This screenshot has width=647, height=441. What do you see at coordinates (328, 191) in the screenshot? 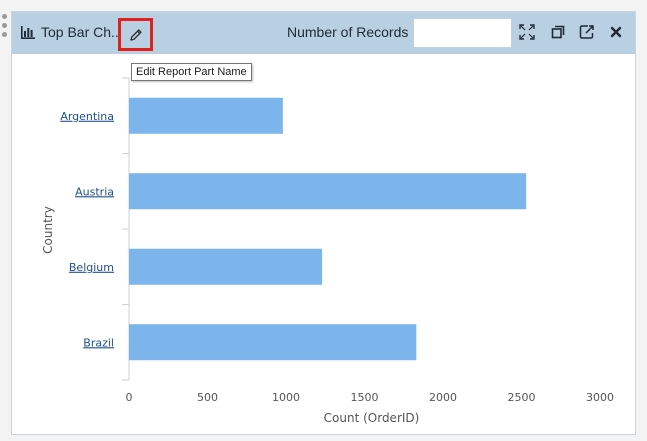
I see `bar-austria` at bounding box center [328, 191].